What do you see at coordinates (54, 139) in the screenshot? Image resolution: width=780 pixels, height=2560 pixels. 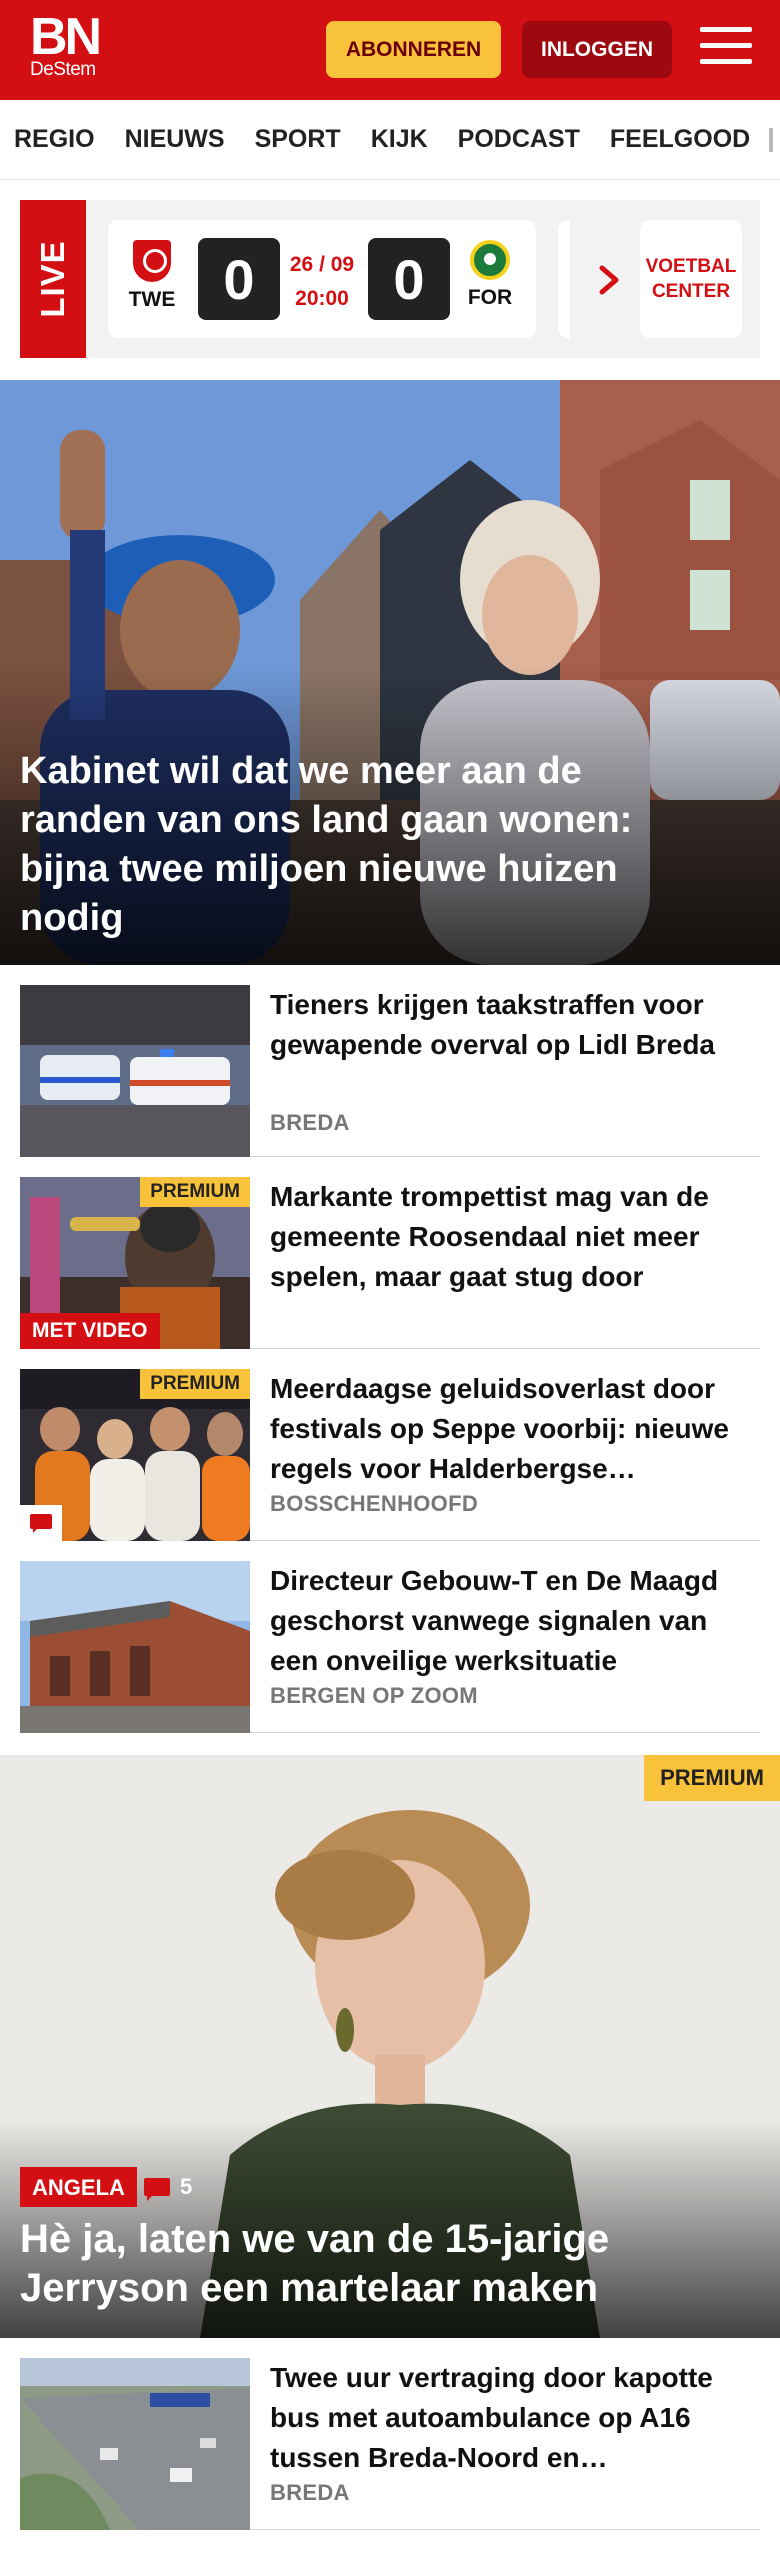 I see `nav-item-regio: REGIO` at bounding box center [54, 139].